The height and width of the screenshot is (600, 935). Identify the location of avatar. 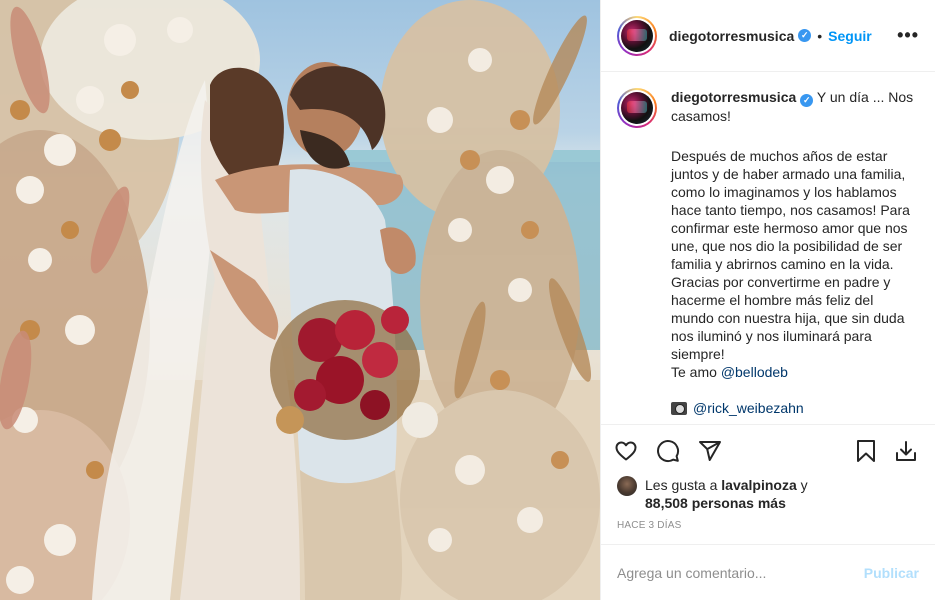
(637, 35).